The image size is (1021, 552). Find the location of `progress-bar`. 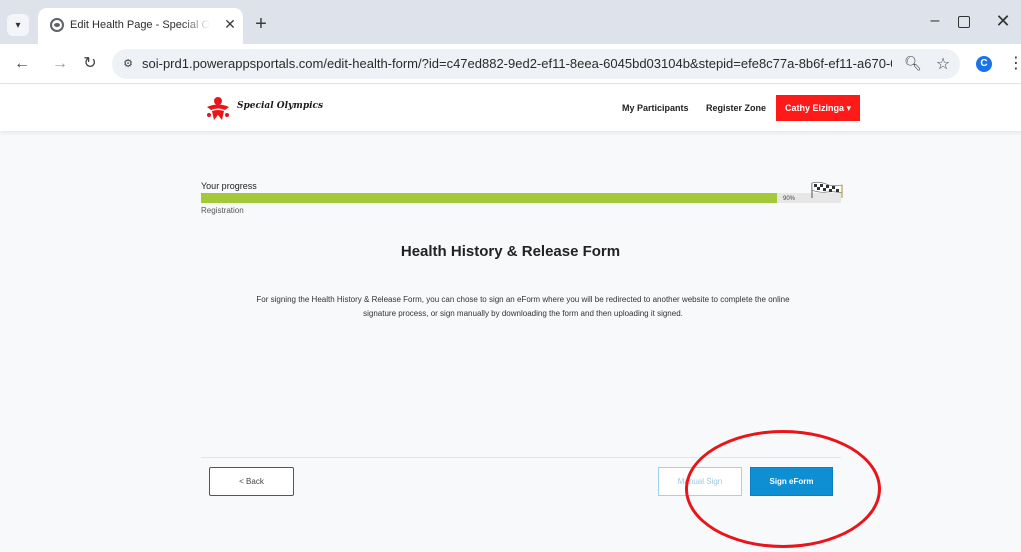

progress-bar is located at coordinates (521, 198).